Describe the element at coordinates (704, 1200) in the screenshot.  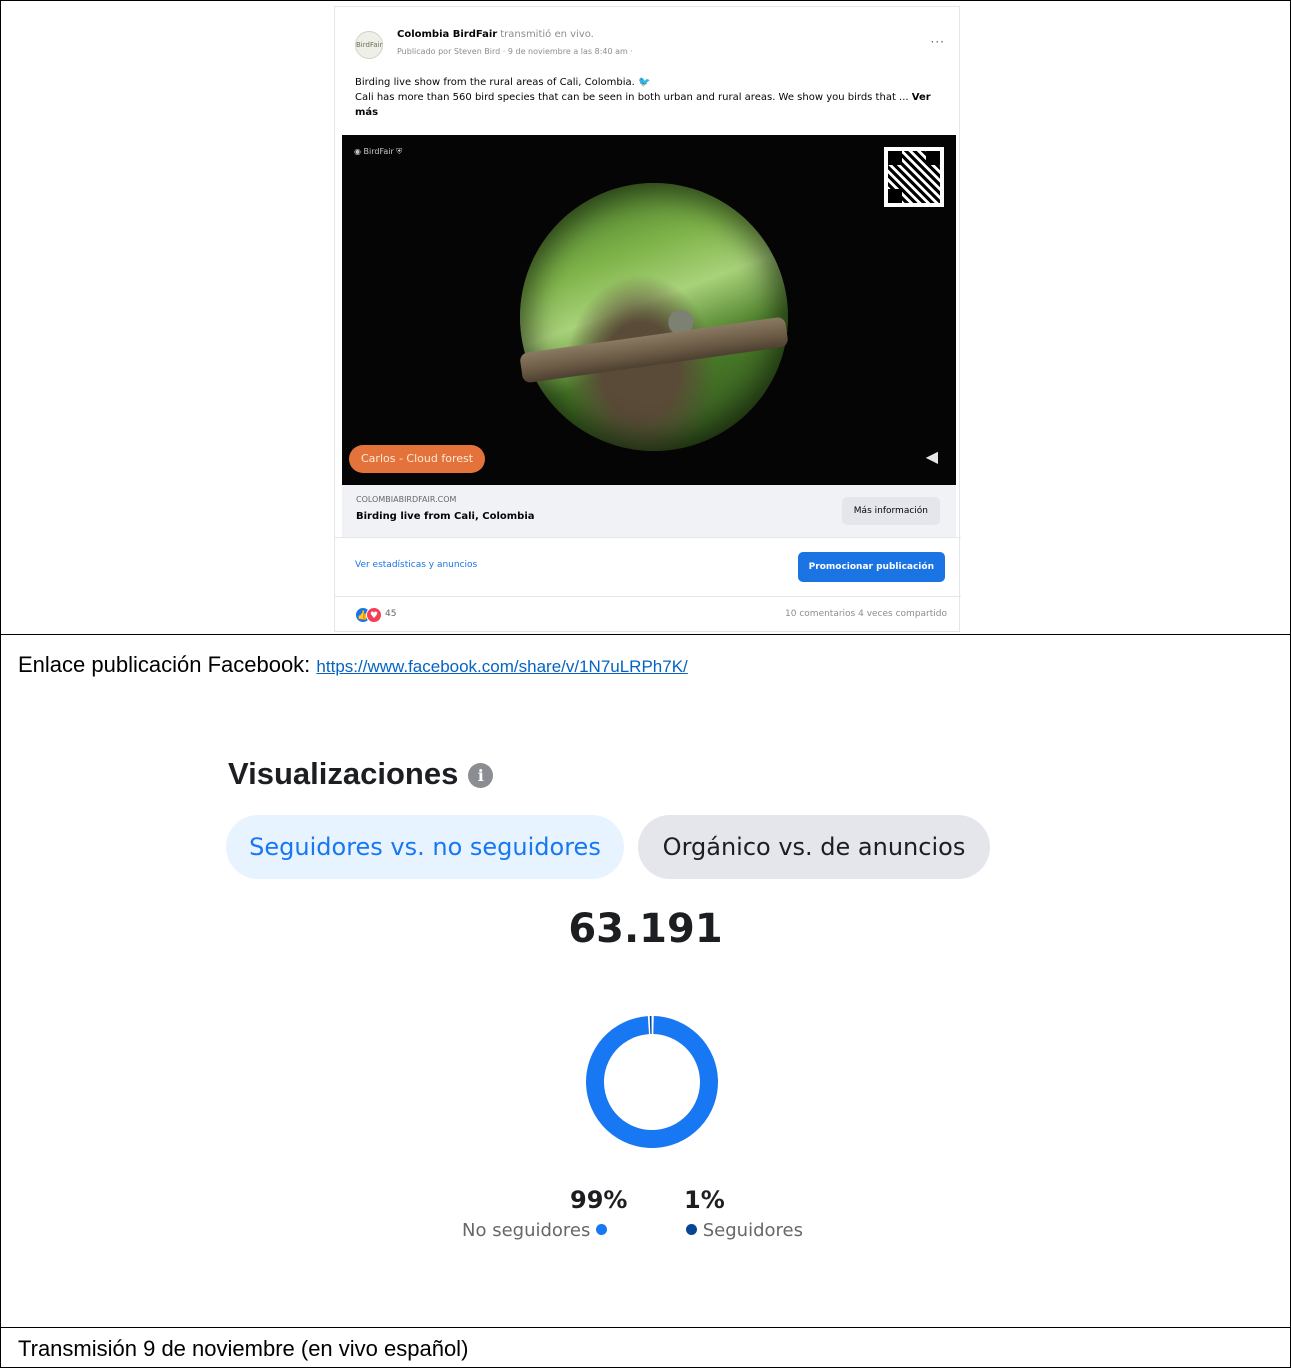
I see `followers-percent: 1%` at that location.